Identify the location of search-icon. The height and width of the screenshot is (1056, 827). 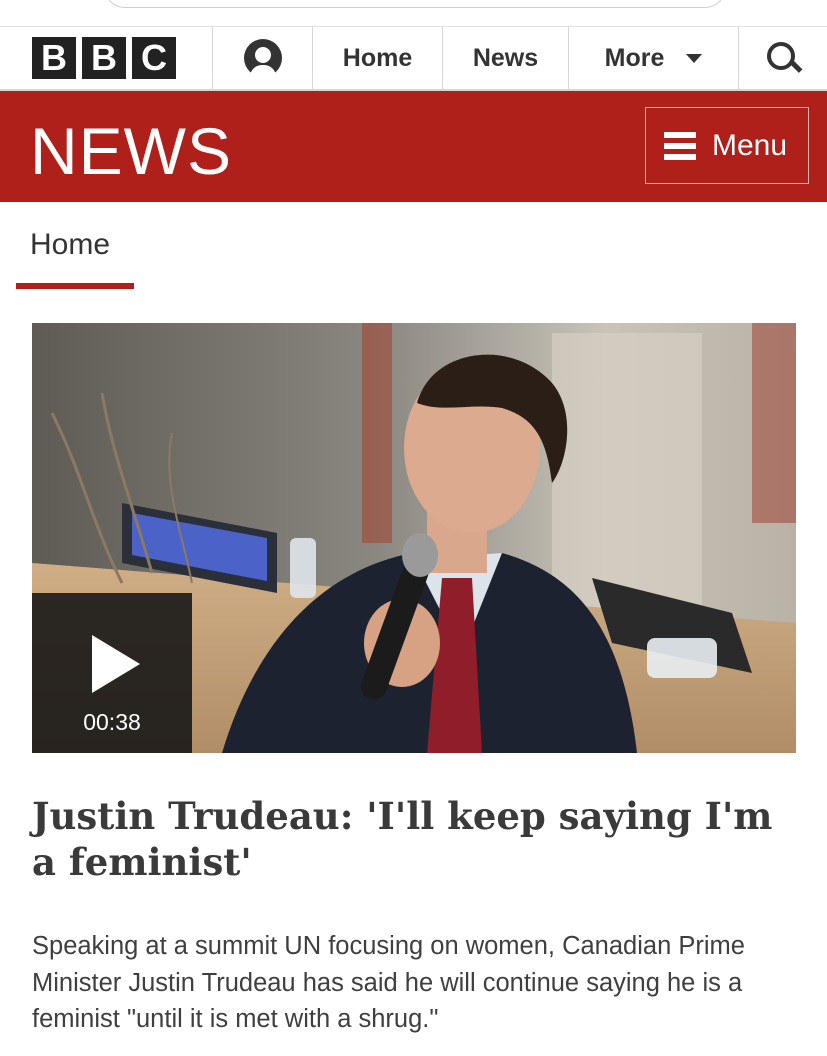
(783, 58).